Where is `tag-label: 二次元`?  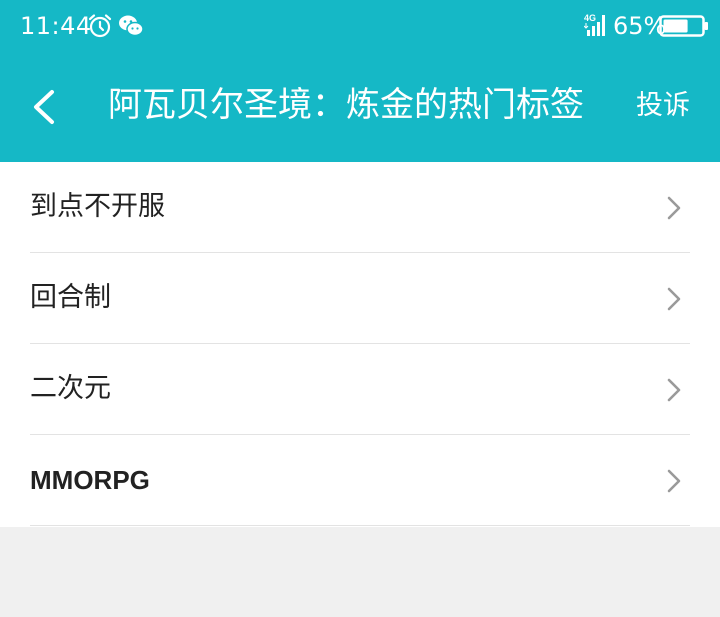
tag-label: 二次元 is located at coordinates (70, 388).